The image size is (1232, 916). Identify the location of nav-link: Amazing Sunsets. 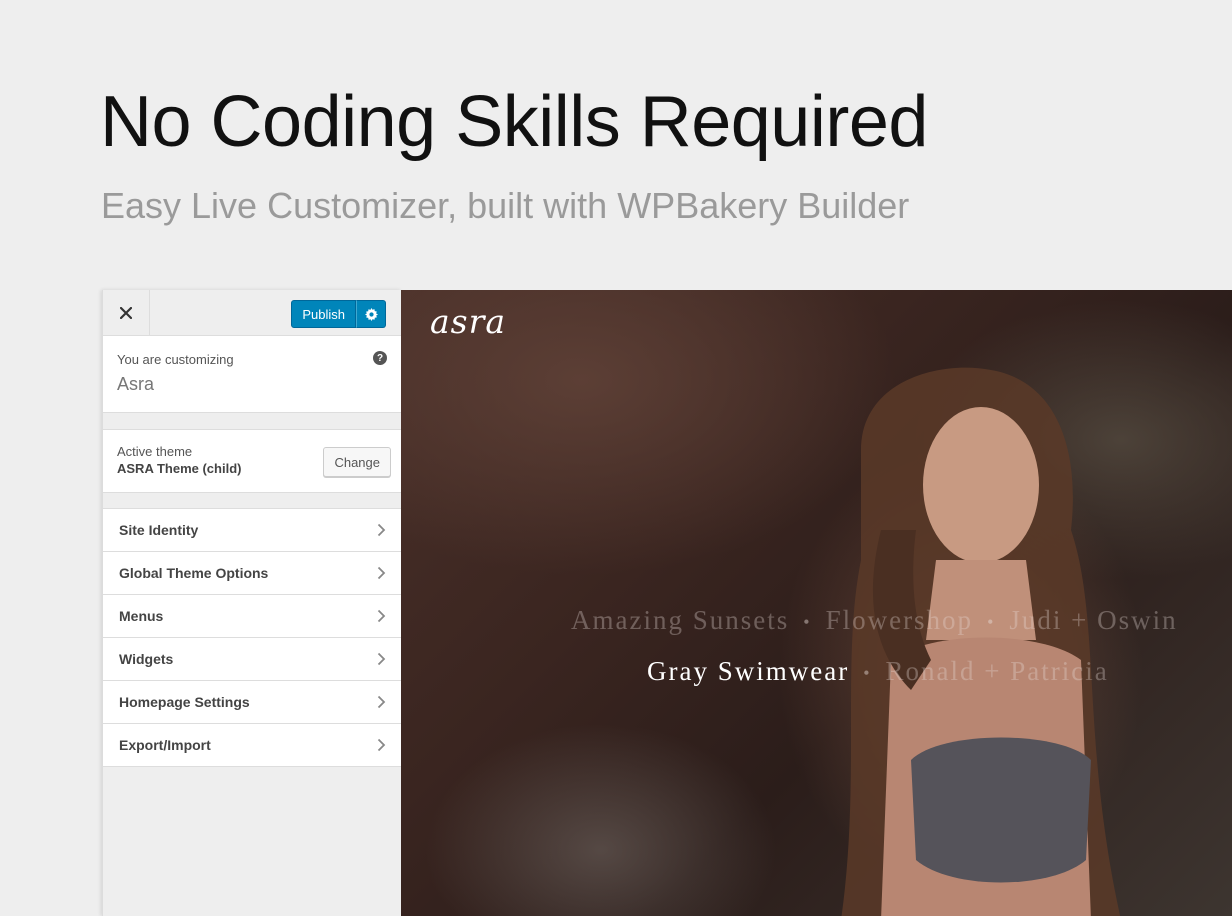
(680, 620).